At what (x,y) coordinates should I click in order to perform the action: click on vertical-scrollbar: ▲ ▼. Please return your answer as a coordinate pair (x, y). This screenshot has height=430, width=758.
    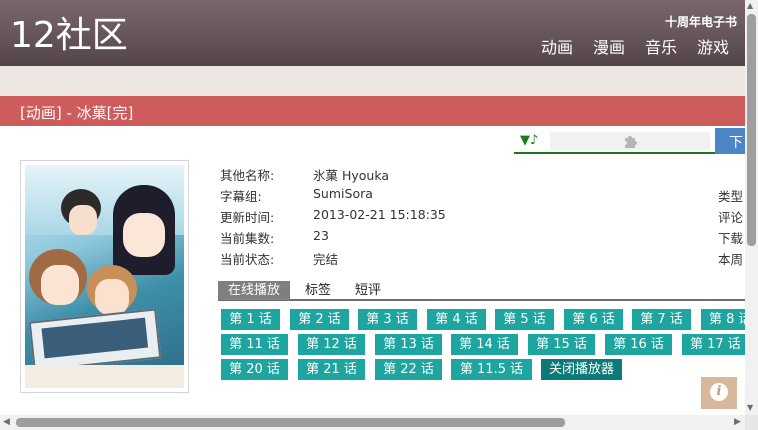
    Looking at the image, I should click on (751, 207).